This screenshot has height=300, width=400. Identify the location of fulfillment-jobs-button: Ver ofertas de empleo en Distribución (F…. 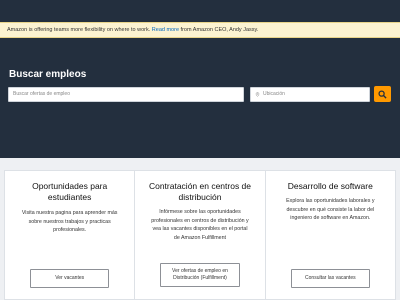
(200, 275).